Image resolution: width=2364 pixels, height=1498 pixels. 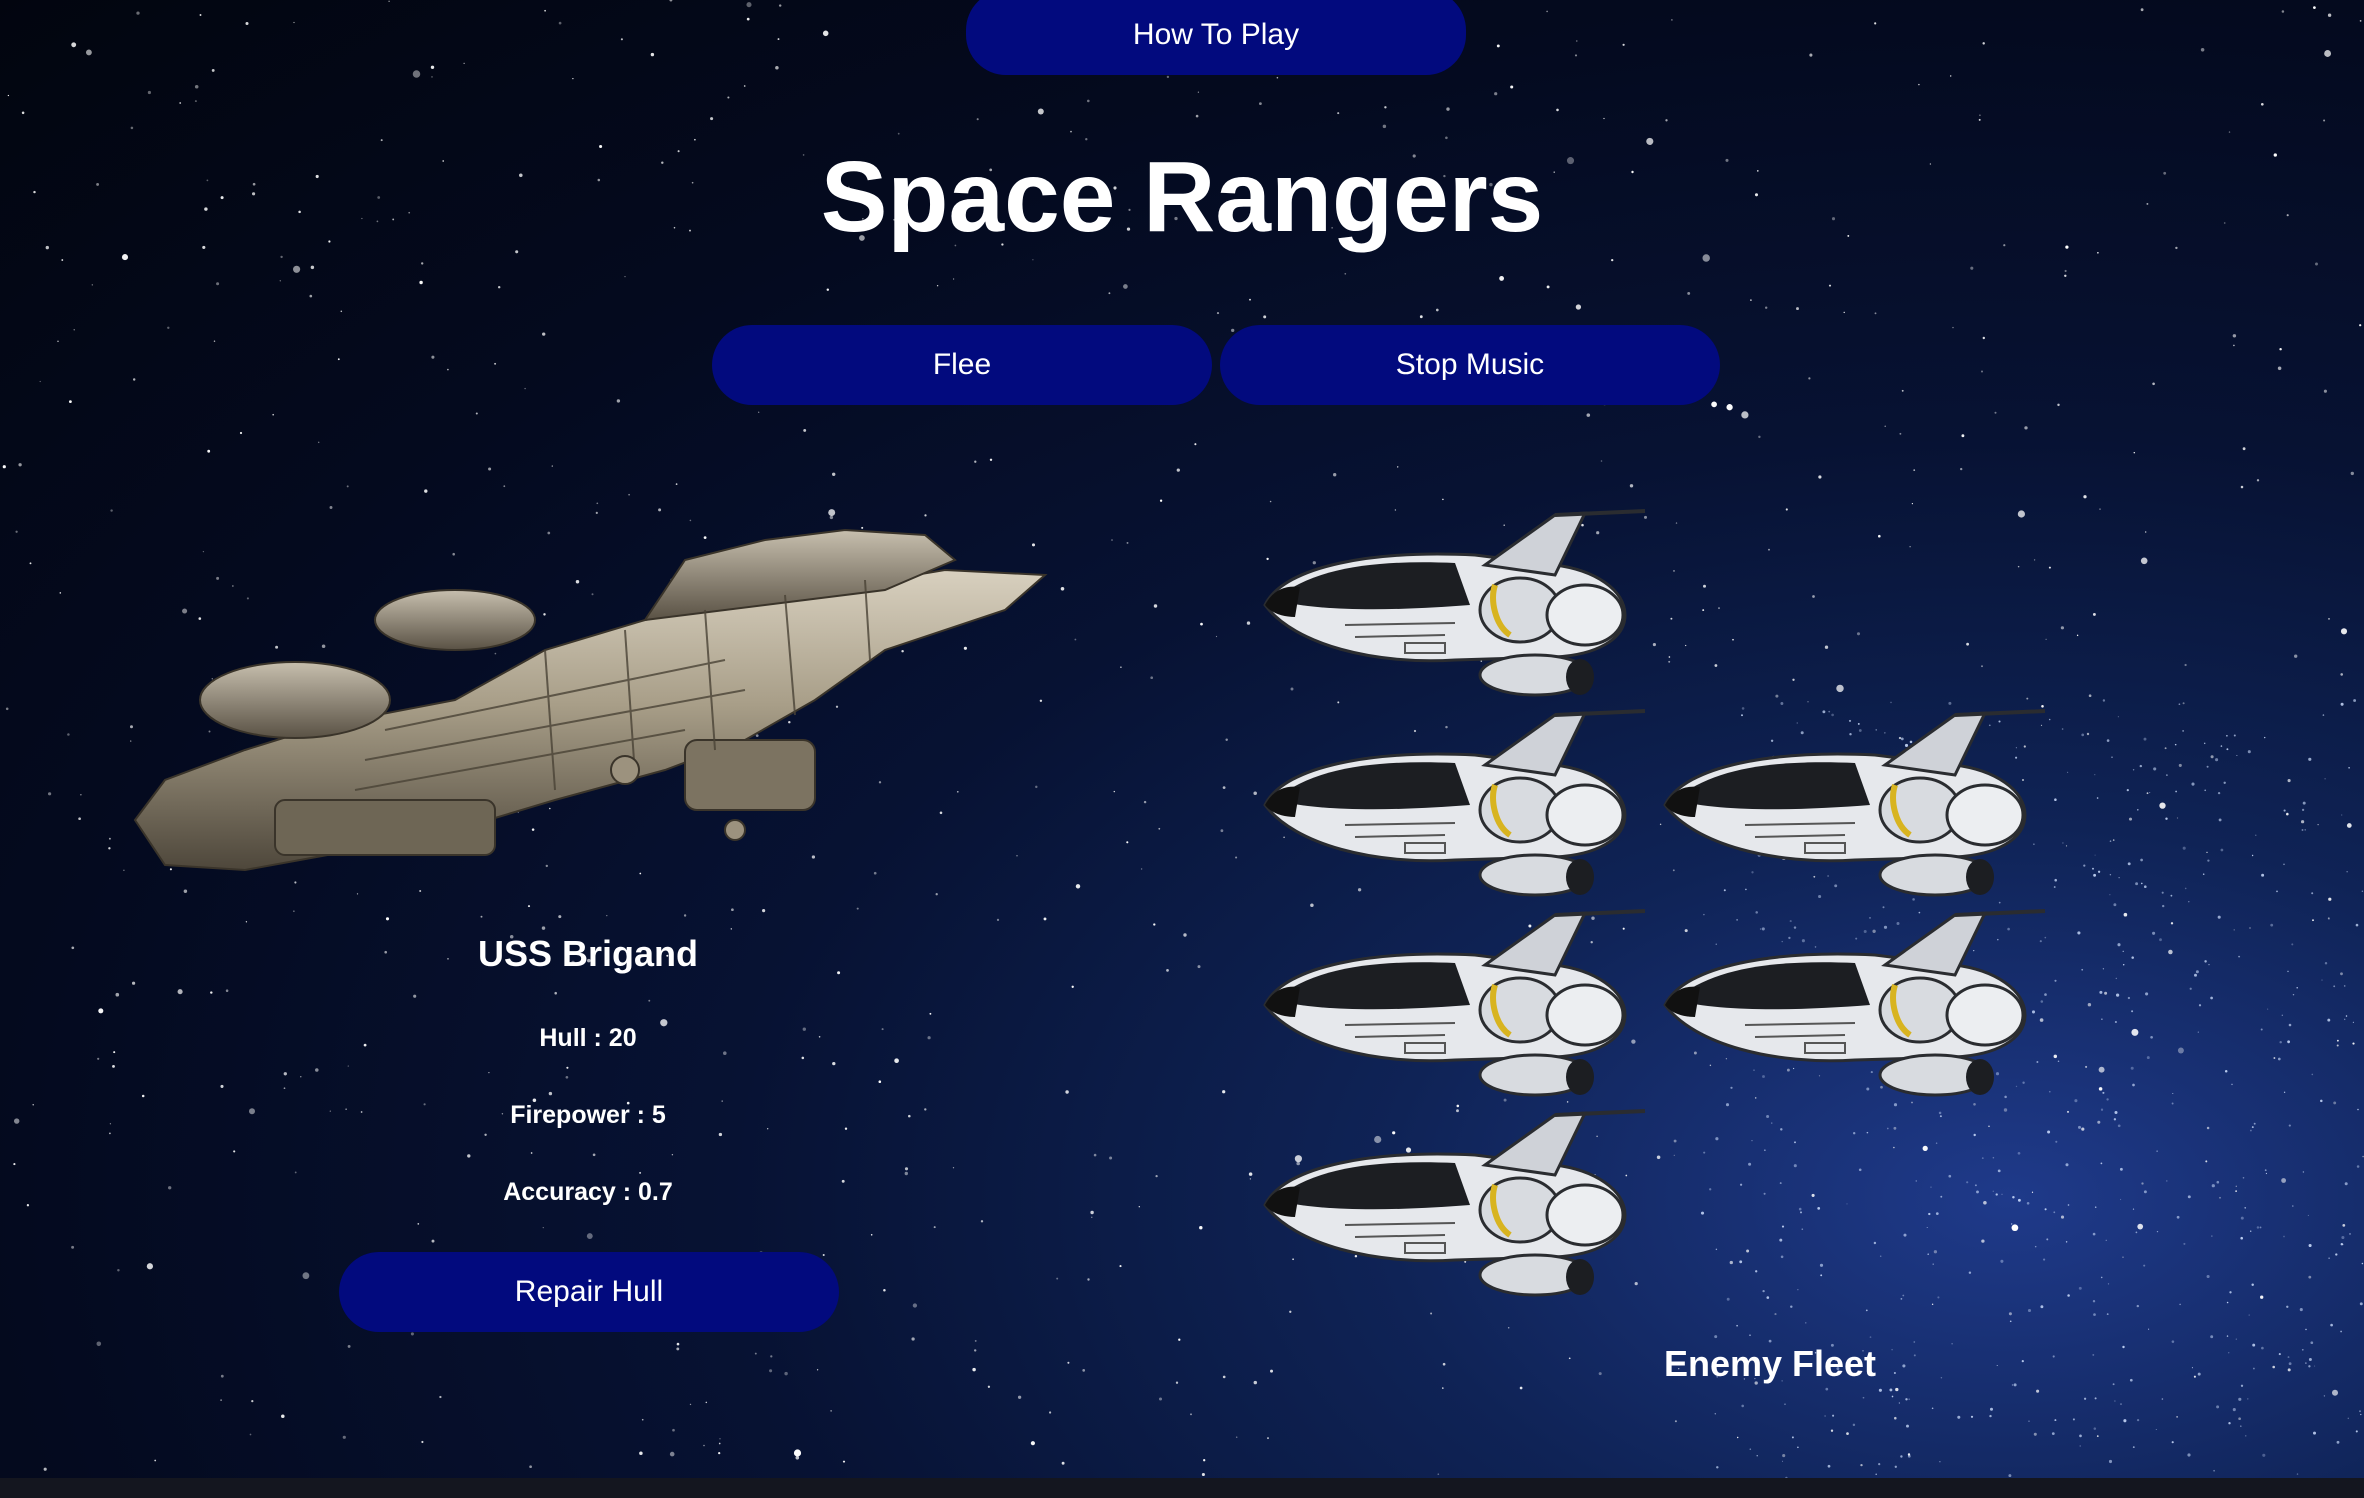 What do you see at coordinates (962, 365) in the screenshot?
I see `flee-button: Flee` at bounding box center [962, 365].